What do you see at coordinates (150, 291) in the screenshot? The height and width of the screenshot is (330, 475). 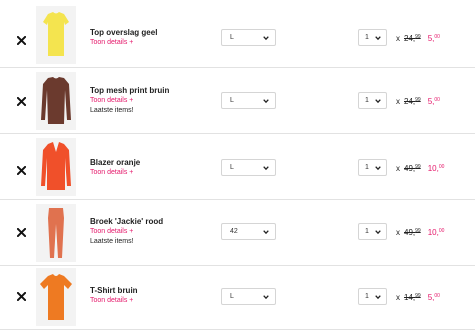 I see `product-name: T-Shirt bruin` at bounding box center [150, 291].